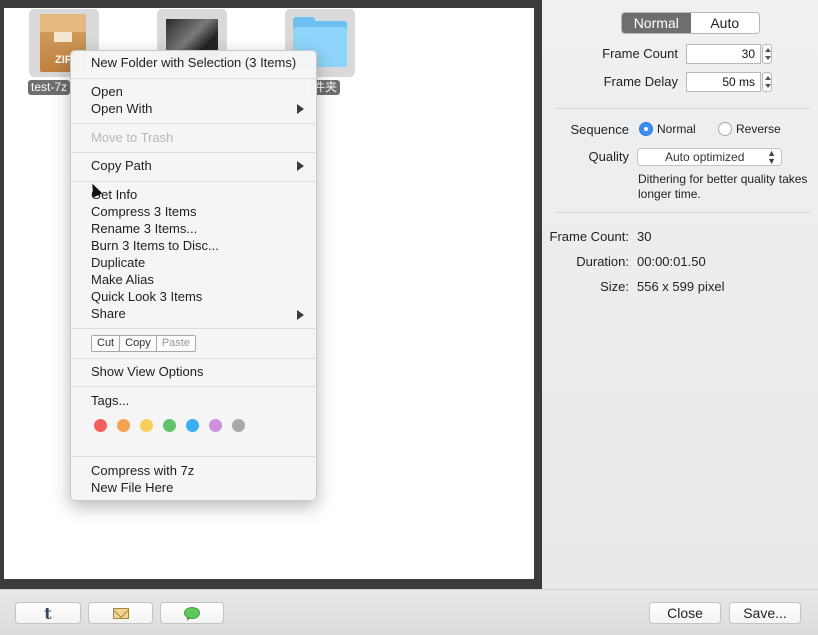  What do you see at coordinates (193, 63) in the screenshot?
I see `menu-item-new-folder-with-selection: New Folder with Selection (3 Items)` at bounding box center [193, 63].